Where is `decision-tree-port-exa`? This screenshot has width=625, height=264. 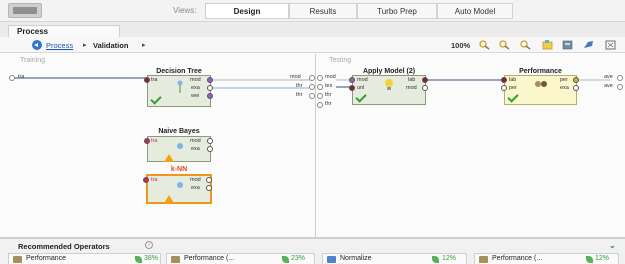
decision-tree-port-exa is located at coordinates (210, 88).